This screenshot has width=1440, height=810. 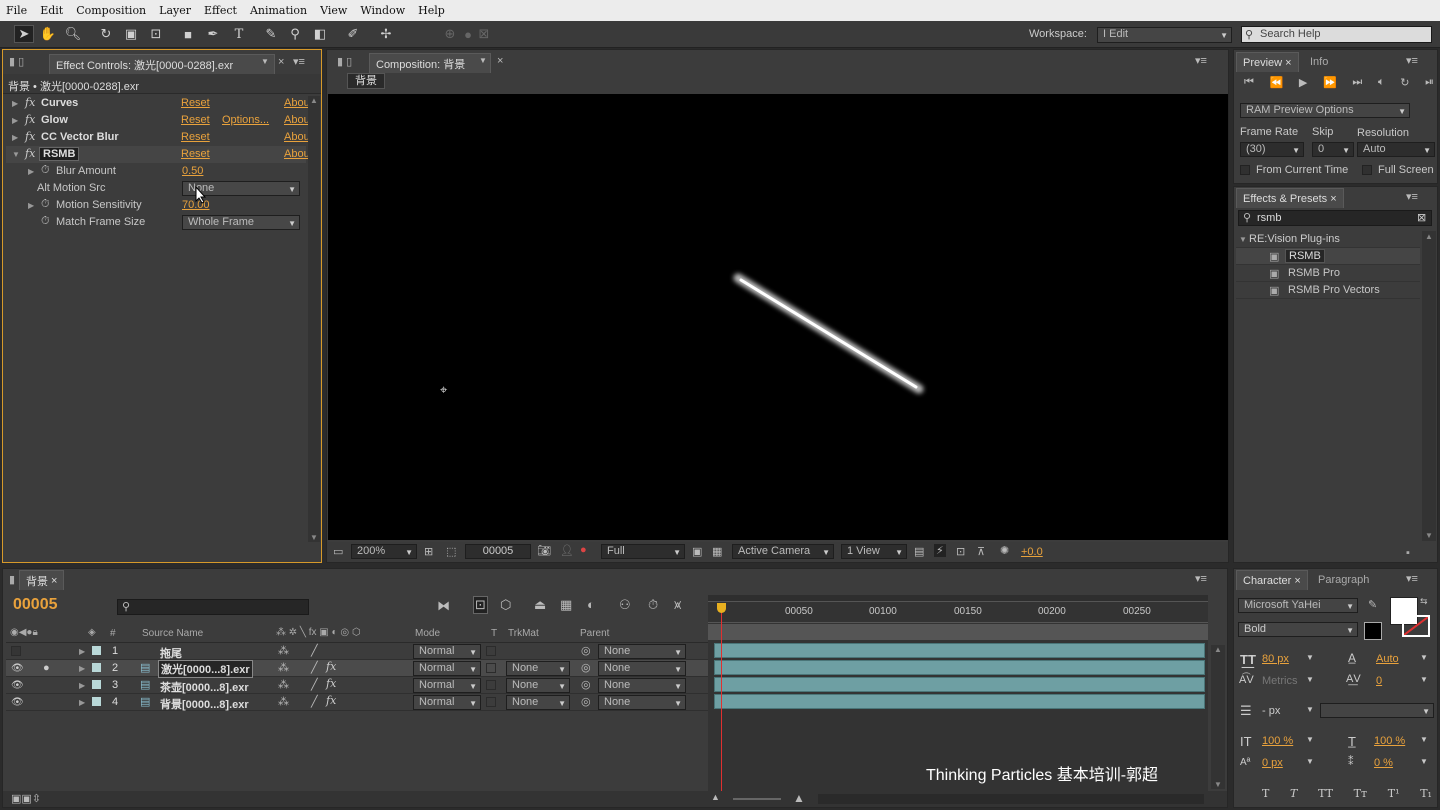 What do you see at coordinates (958, 613) in the screenshot?
I see `time-ruler: 00050 00100 00150 00200 00250` at bounding box center [958, 613].